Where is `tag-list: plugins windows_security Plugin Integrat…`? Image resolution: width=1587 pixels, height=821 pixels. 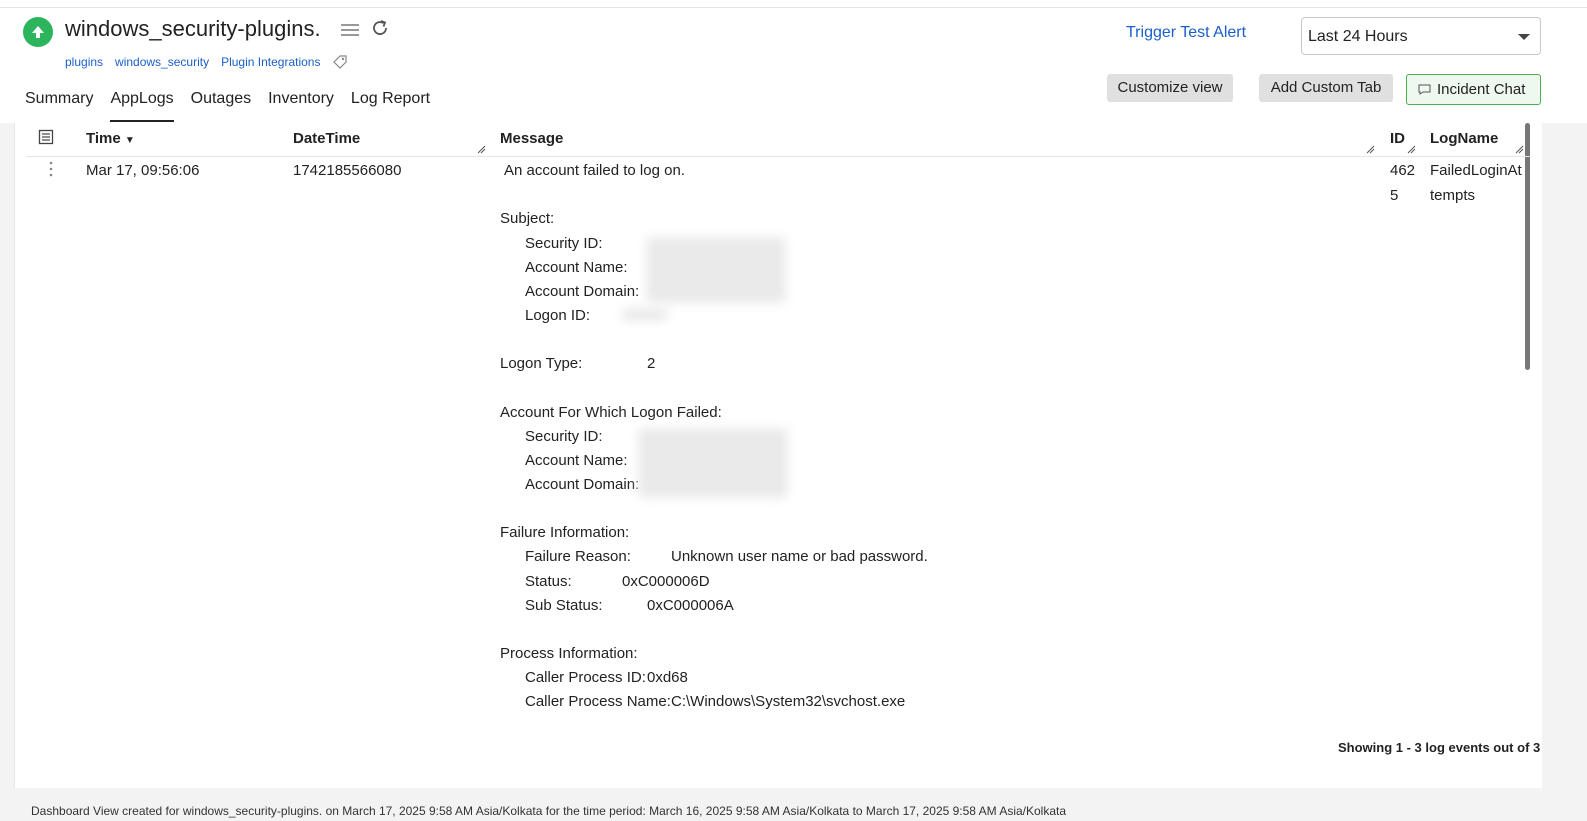 tag-list: plugins windows_security Plugin Integrat… is located at coordinates (206, 62).